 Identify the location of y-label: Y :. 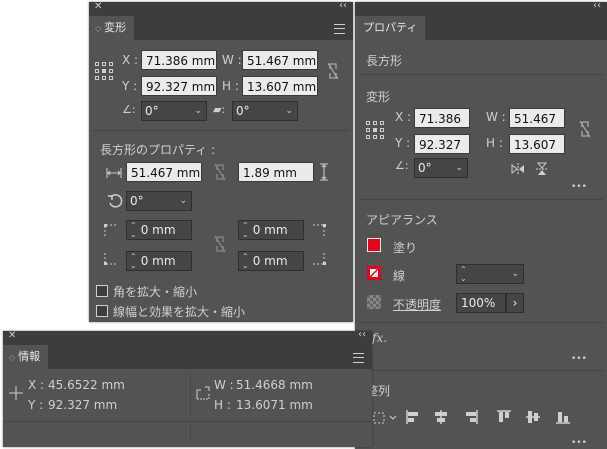
(403, 143).